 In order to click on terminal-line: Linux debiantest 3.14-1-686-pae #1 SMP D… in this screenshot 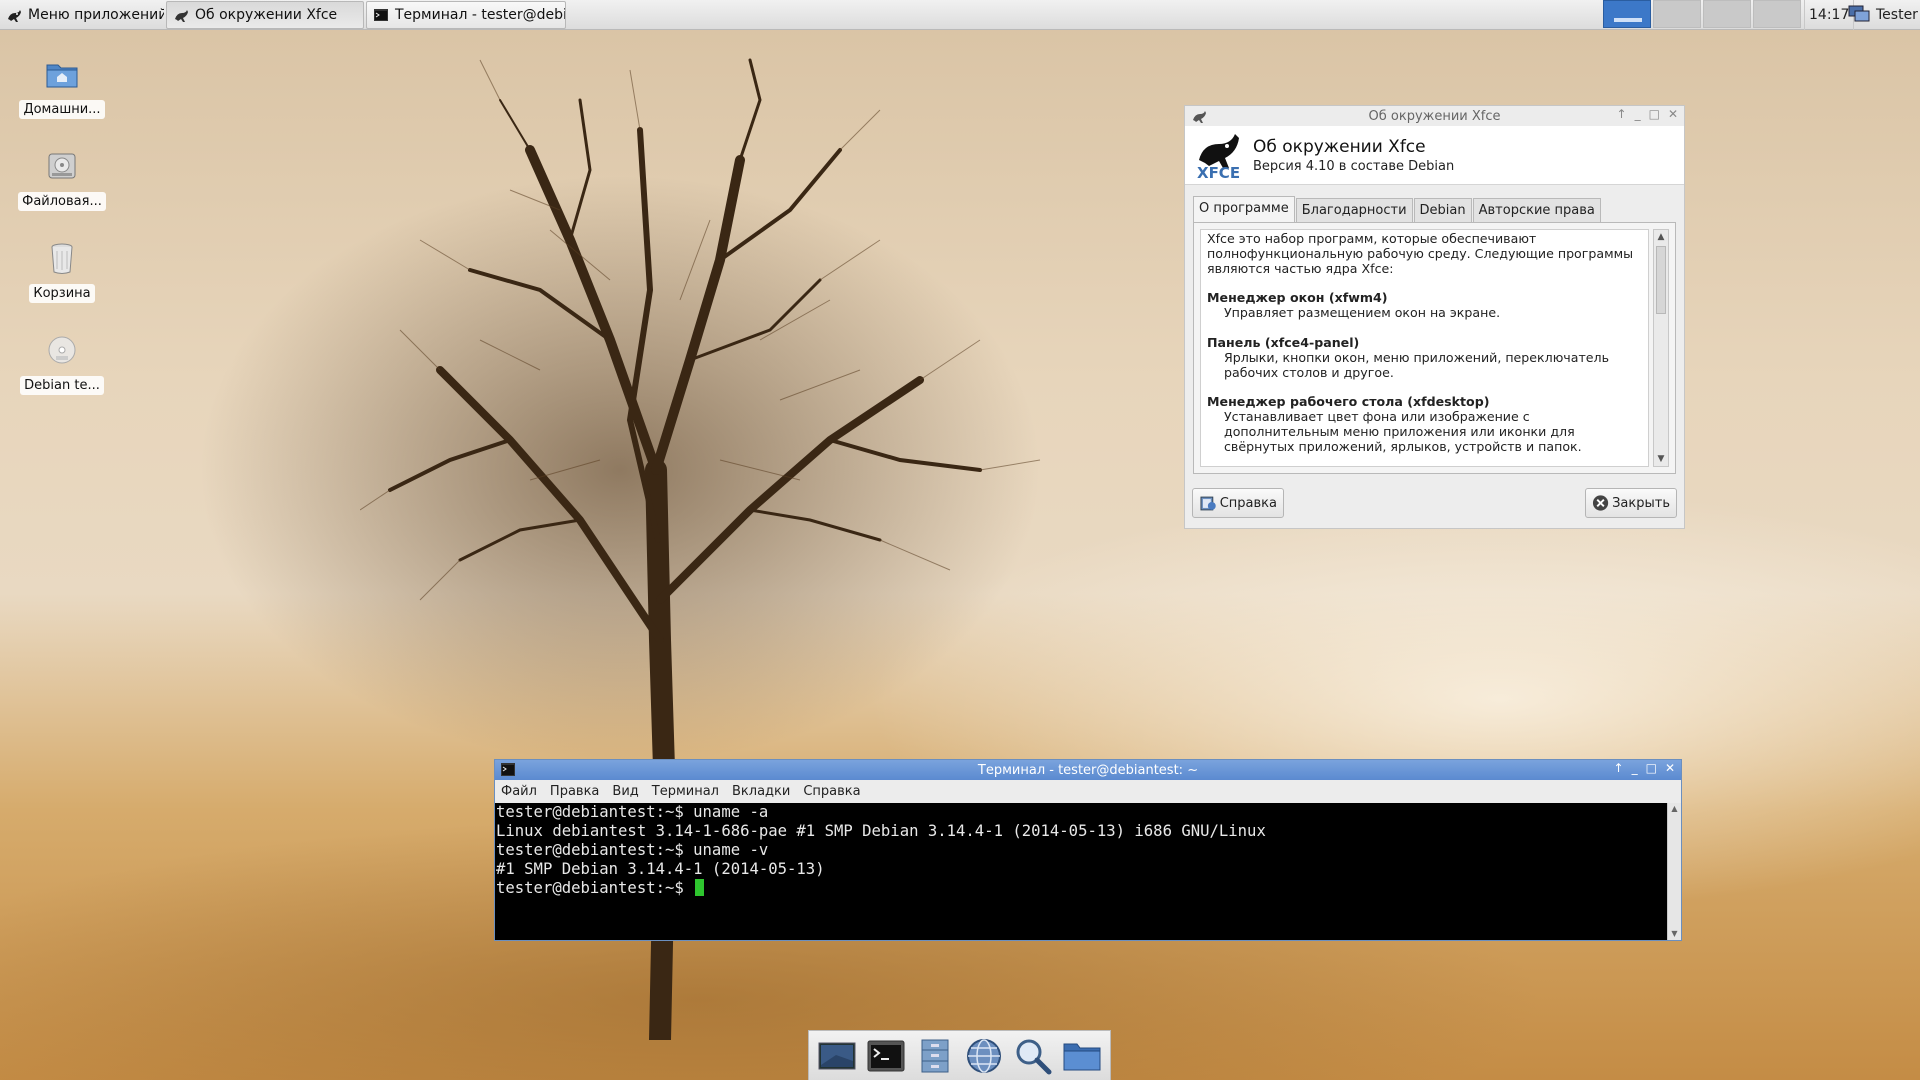, I will do `click(881, 831)`.